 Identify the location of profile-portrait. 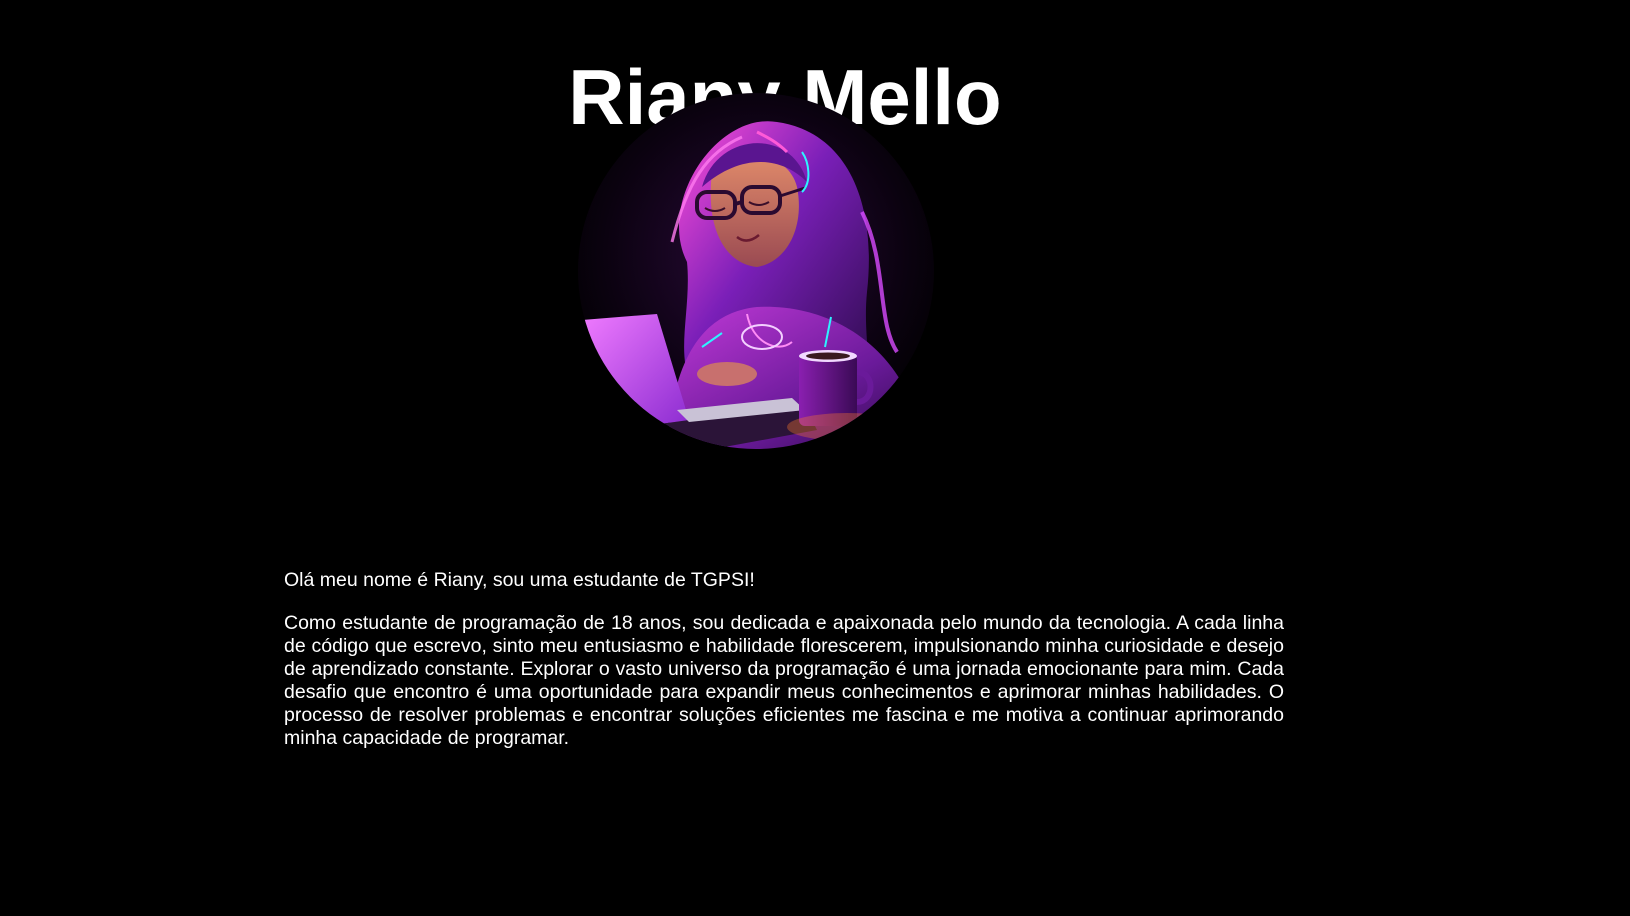
(756, 271).